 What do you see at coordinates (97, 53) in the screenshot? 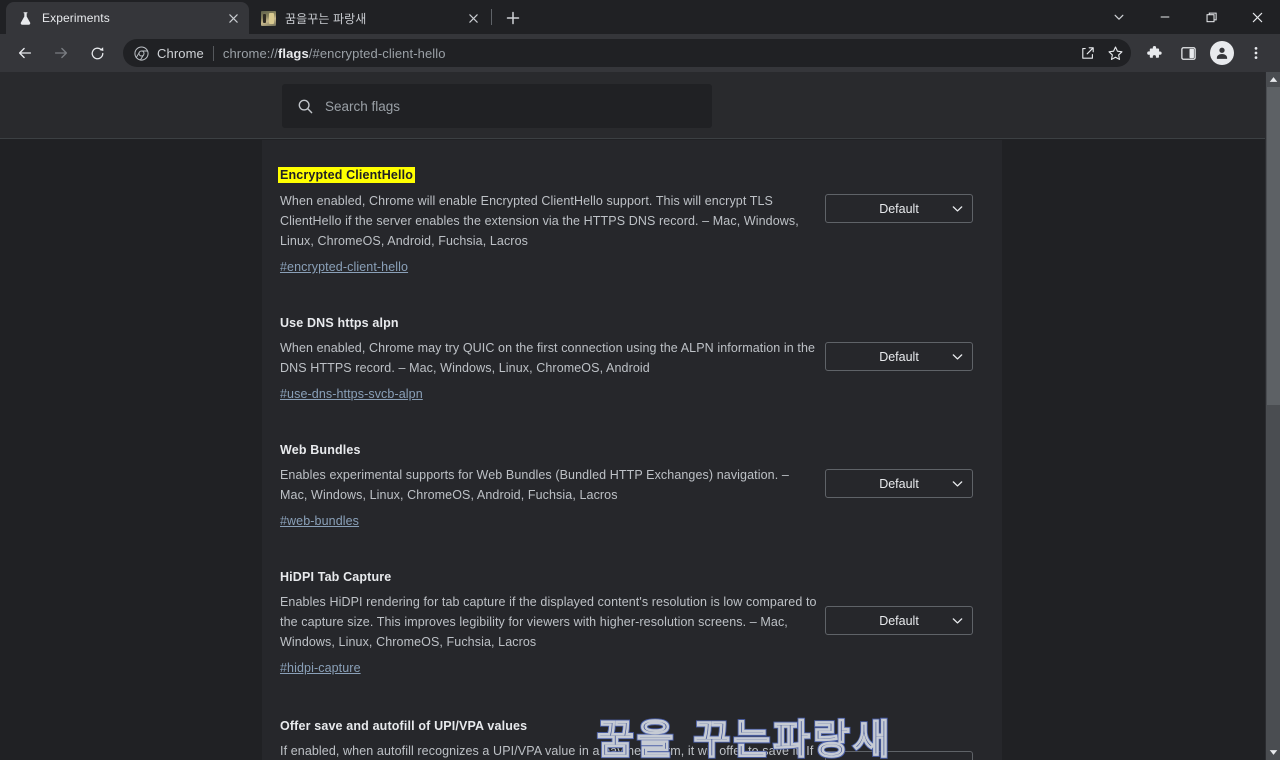
I see `reload-button` at bounding box center [97, 53].